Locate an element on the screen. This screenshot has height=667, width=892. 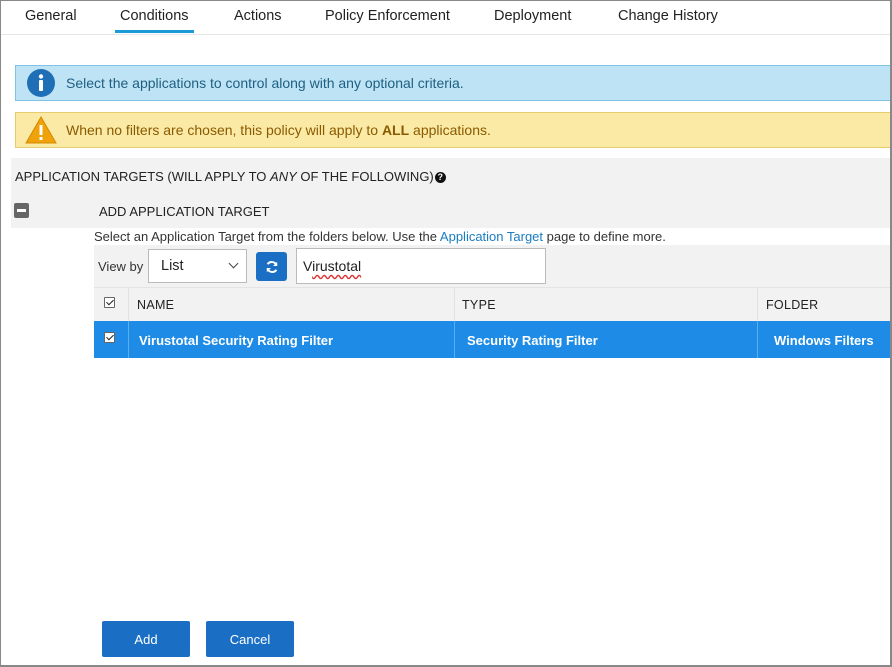
filter-bar: View by List Virustotal is located at coordinates (492, 266).